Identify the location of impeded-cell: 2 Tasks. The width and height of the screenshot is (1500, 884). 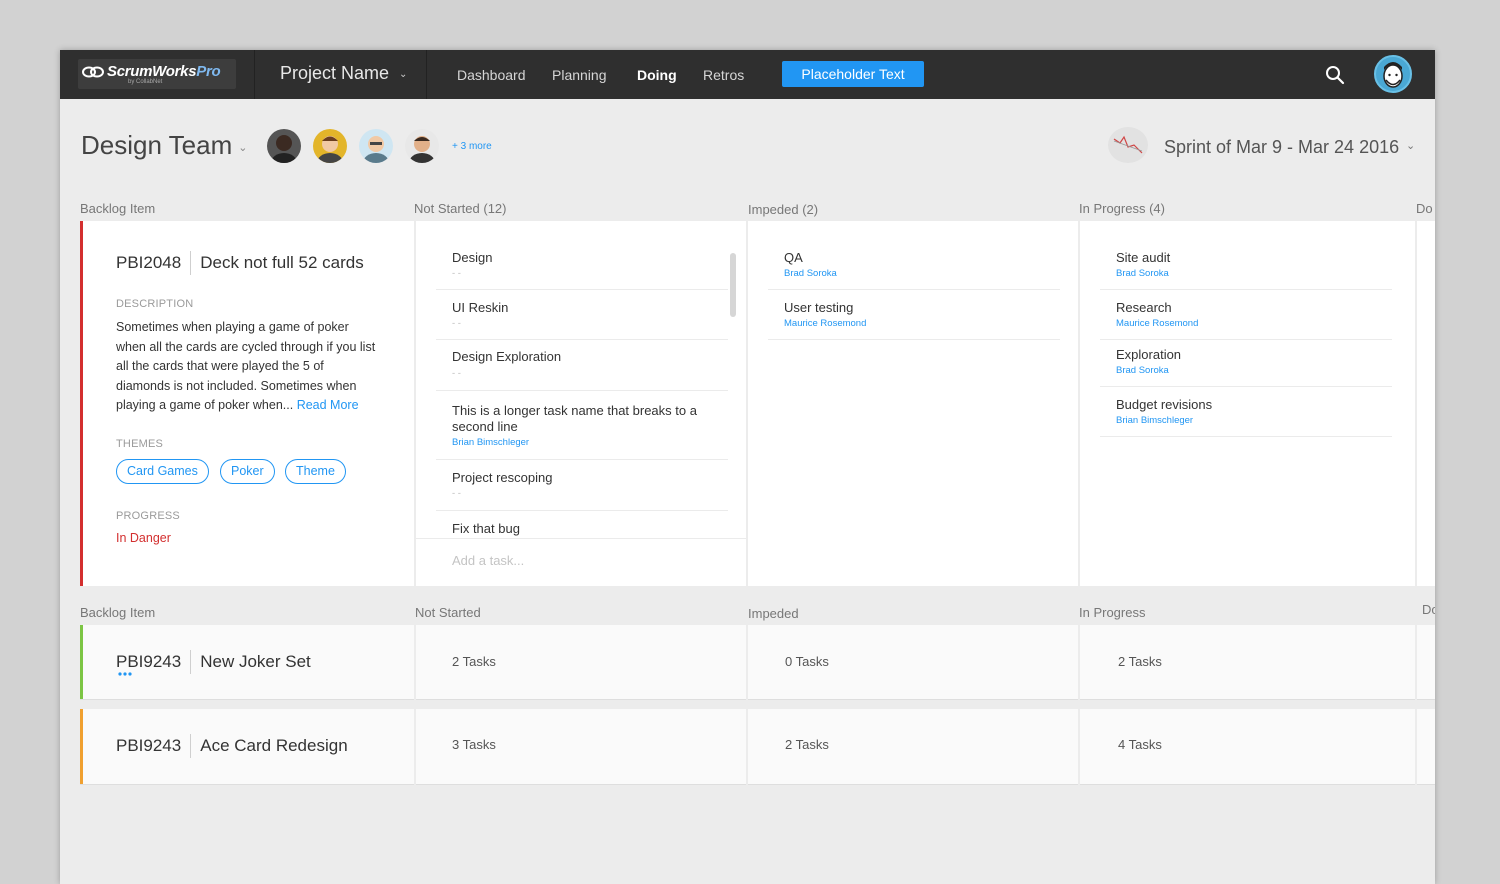
(913, 747).